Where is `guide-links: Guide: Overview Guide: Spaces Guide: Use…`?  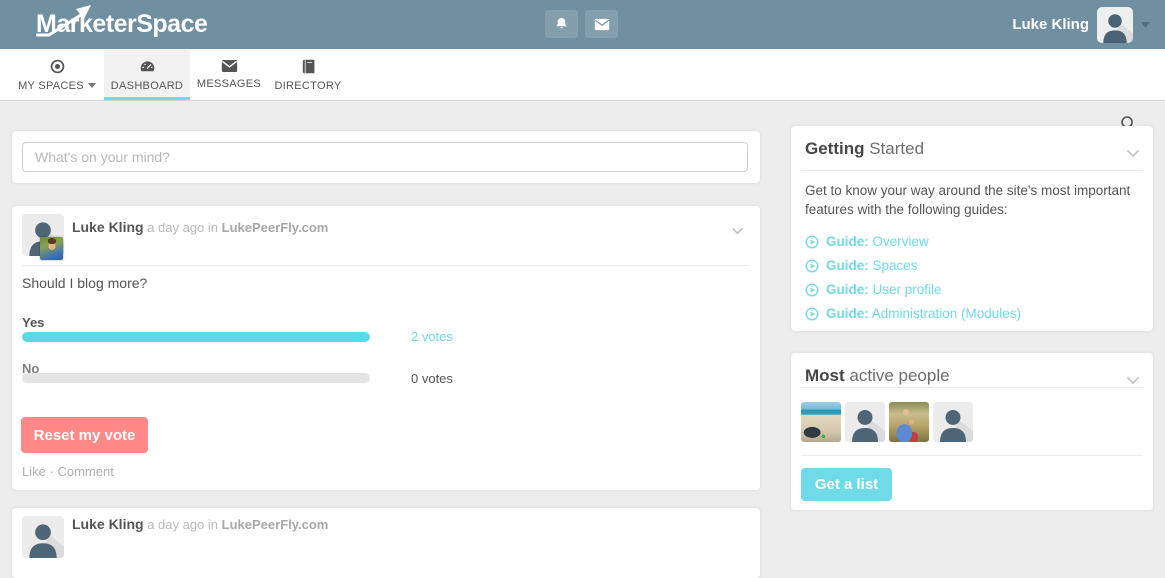
guide-links: Guide: Overview Guide: Spaces Guide: Use… is located at coordinates (913, 277).